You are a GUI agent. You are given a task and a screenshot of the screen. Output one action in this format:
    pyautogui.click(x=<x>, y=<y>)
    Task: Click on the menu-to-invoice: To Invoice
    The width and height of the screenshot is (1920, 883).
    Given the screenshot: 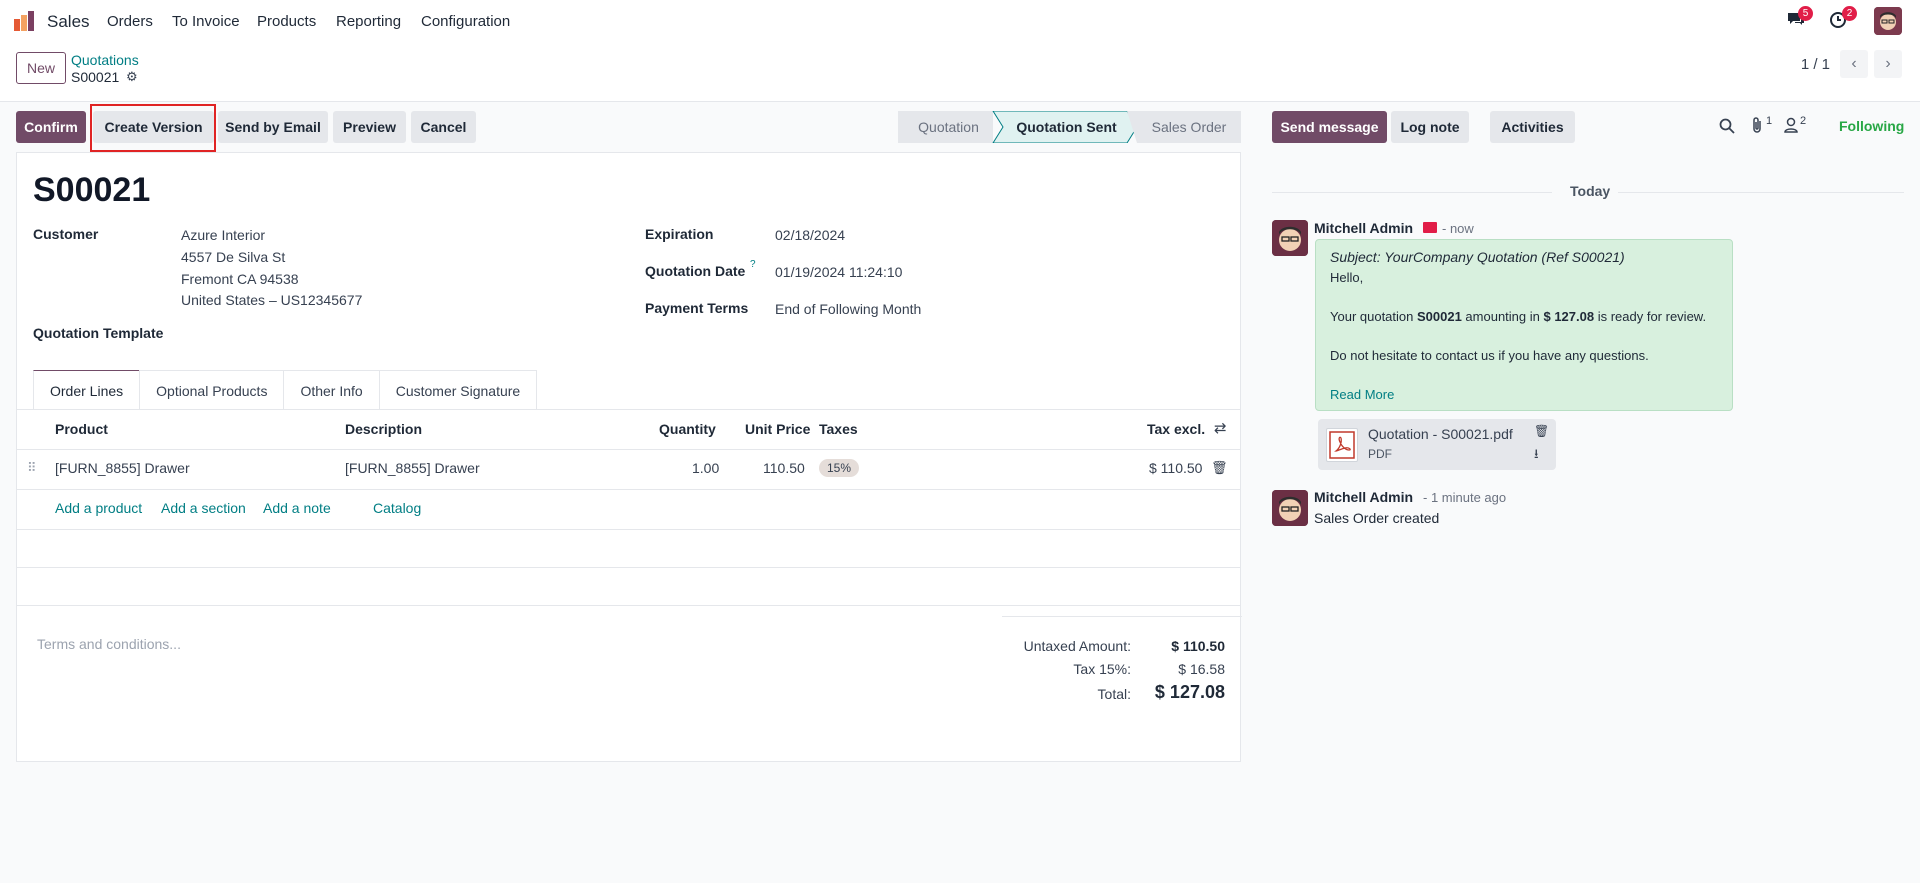 What is the action you would take?
    pyautogui.click(x=206, y=21)
    